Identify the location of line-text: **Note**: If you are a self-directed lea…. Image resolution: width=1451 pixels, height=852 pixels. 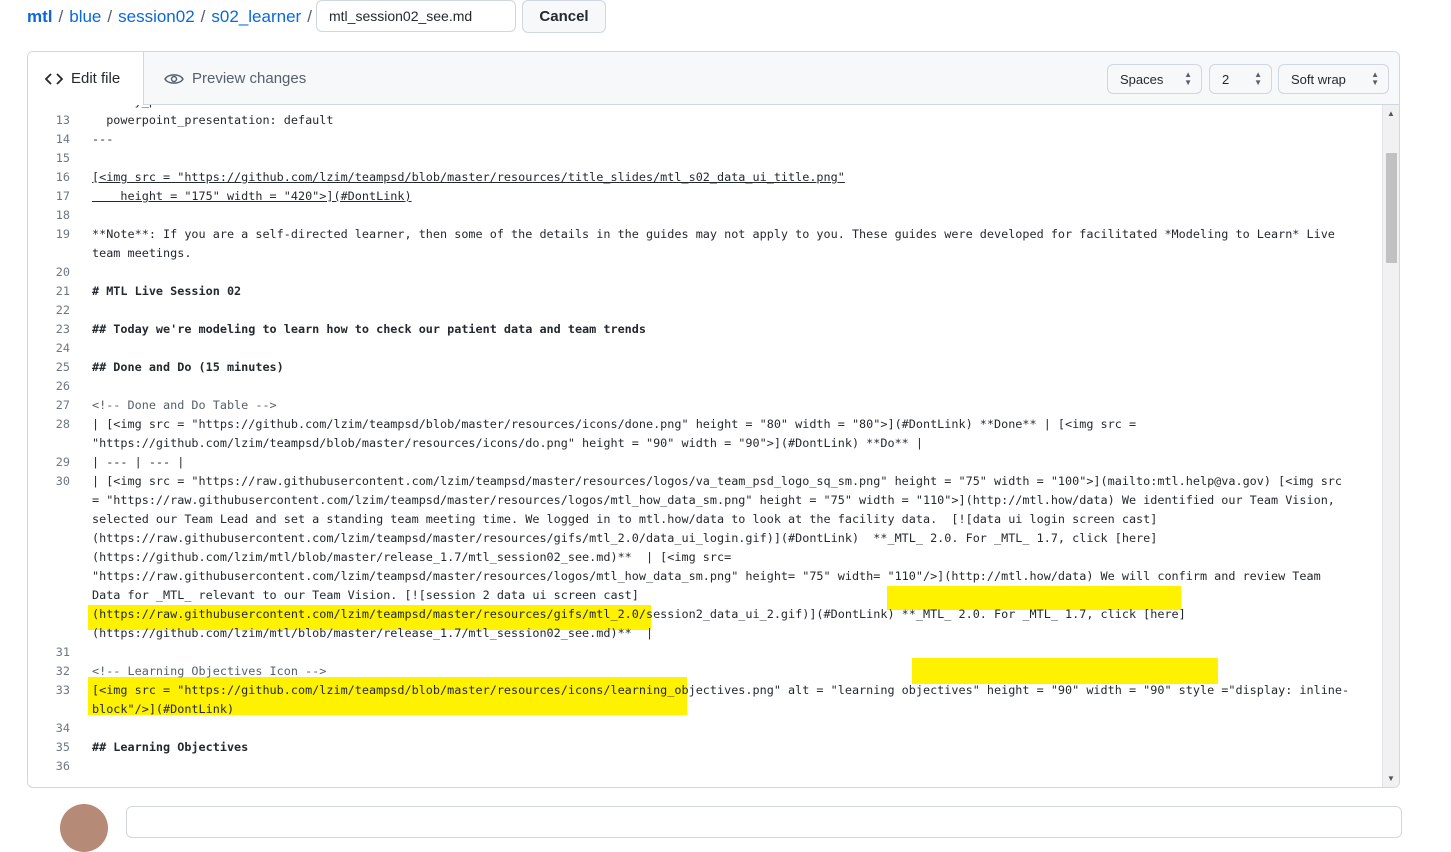
(713, 234).